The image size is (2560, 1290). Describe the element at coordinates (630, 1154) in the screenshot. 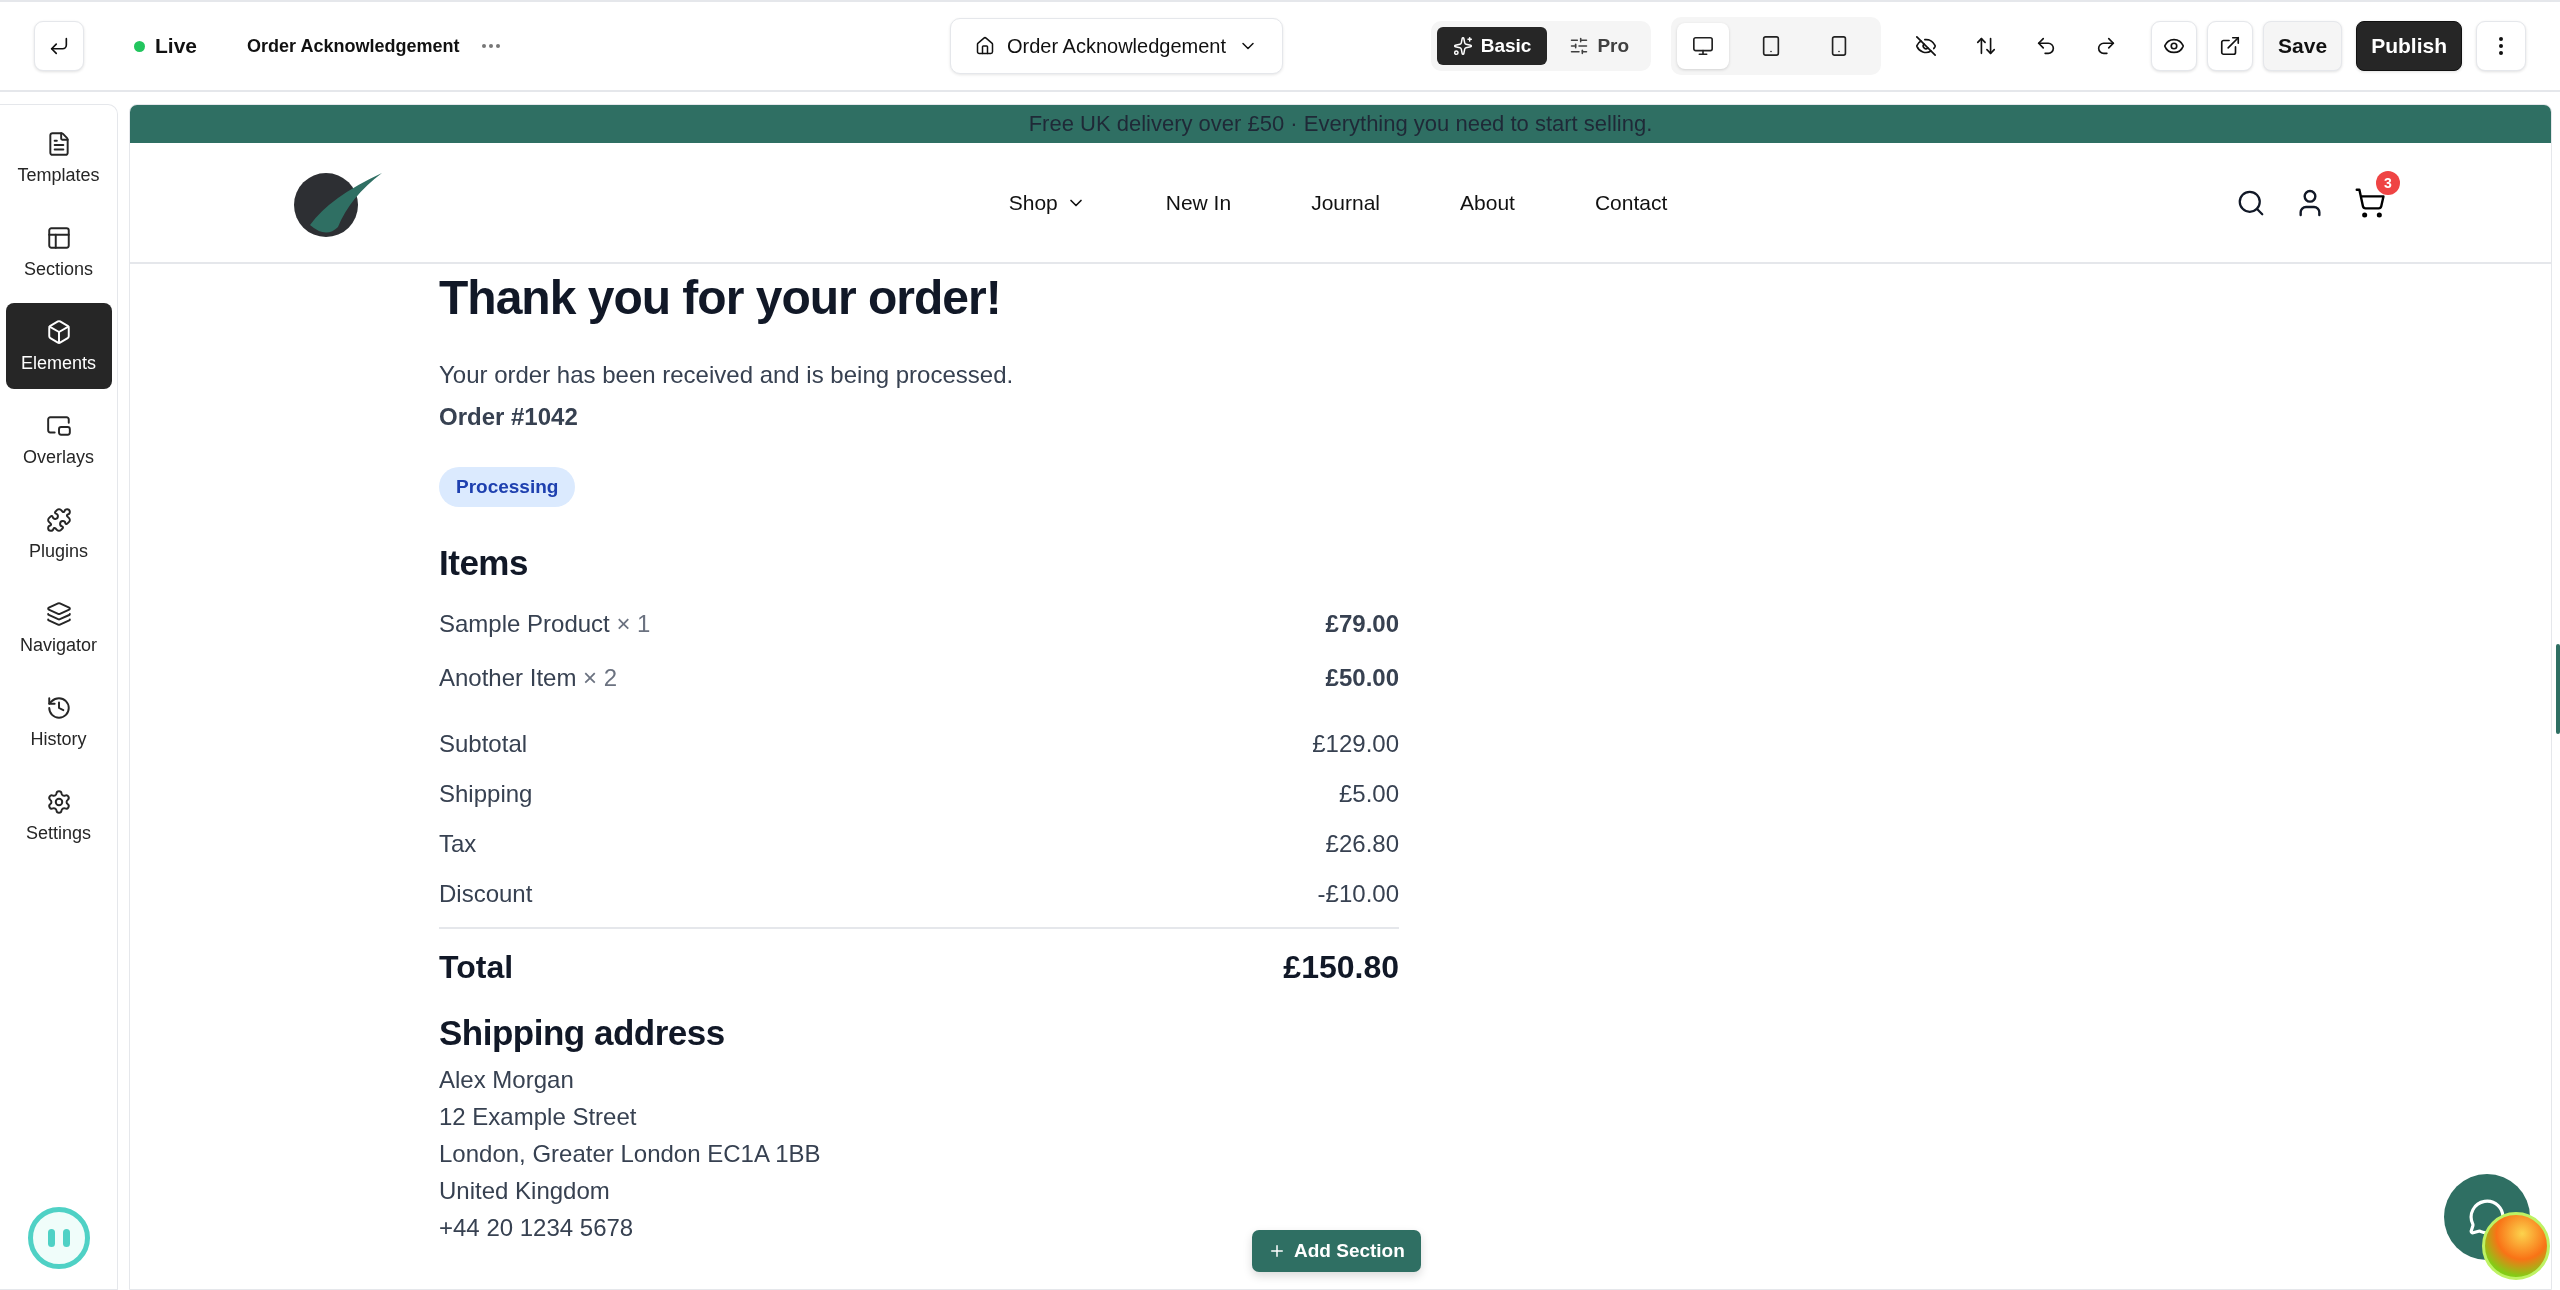

I see `address-line: London, Greater London EC1A 1BB` at that location.